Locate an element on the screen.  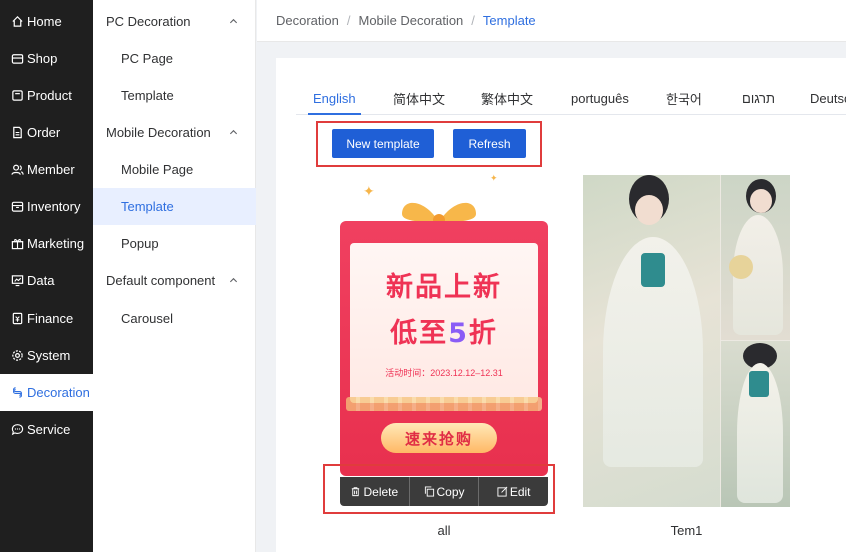
nav-item-shop: Shop is located at coordinates (46, 58).